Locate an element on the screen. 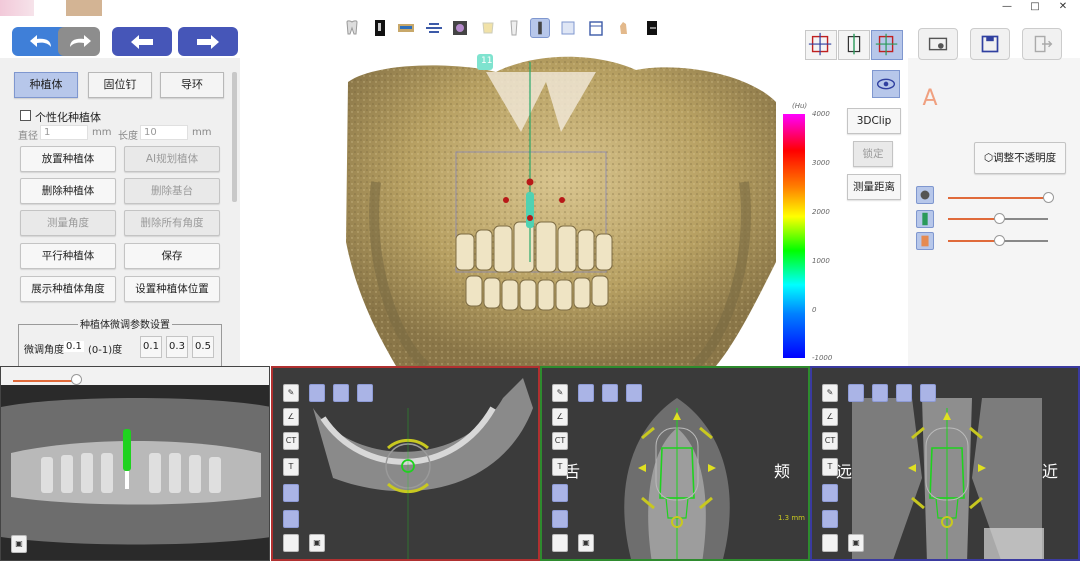 The width and height of the screenshot is (1080, 561). axial-tool-icon-c is located at coordinates (291, 543).